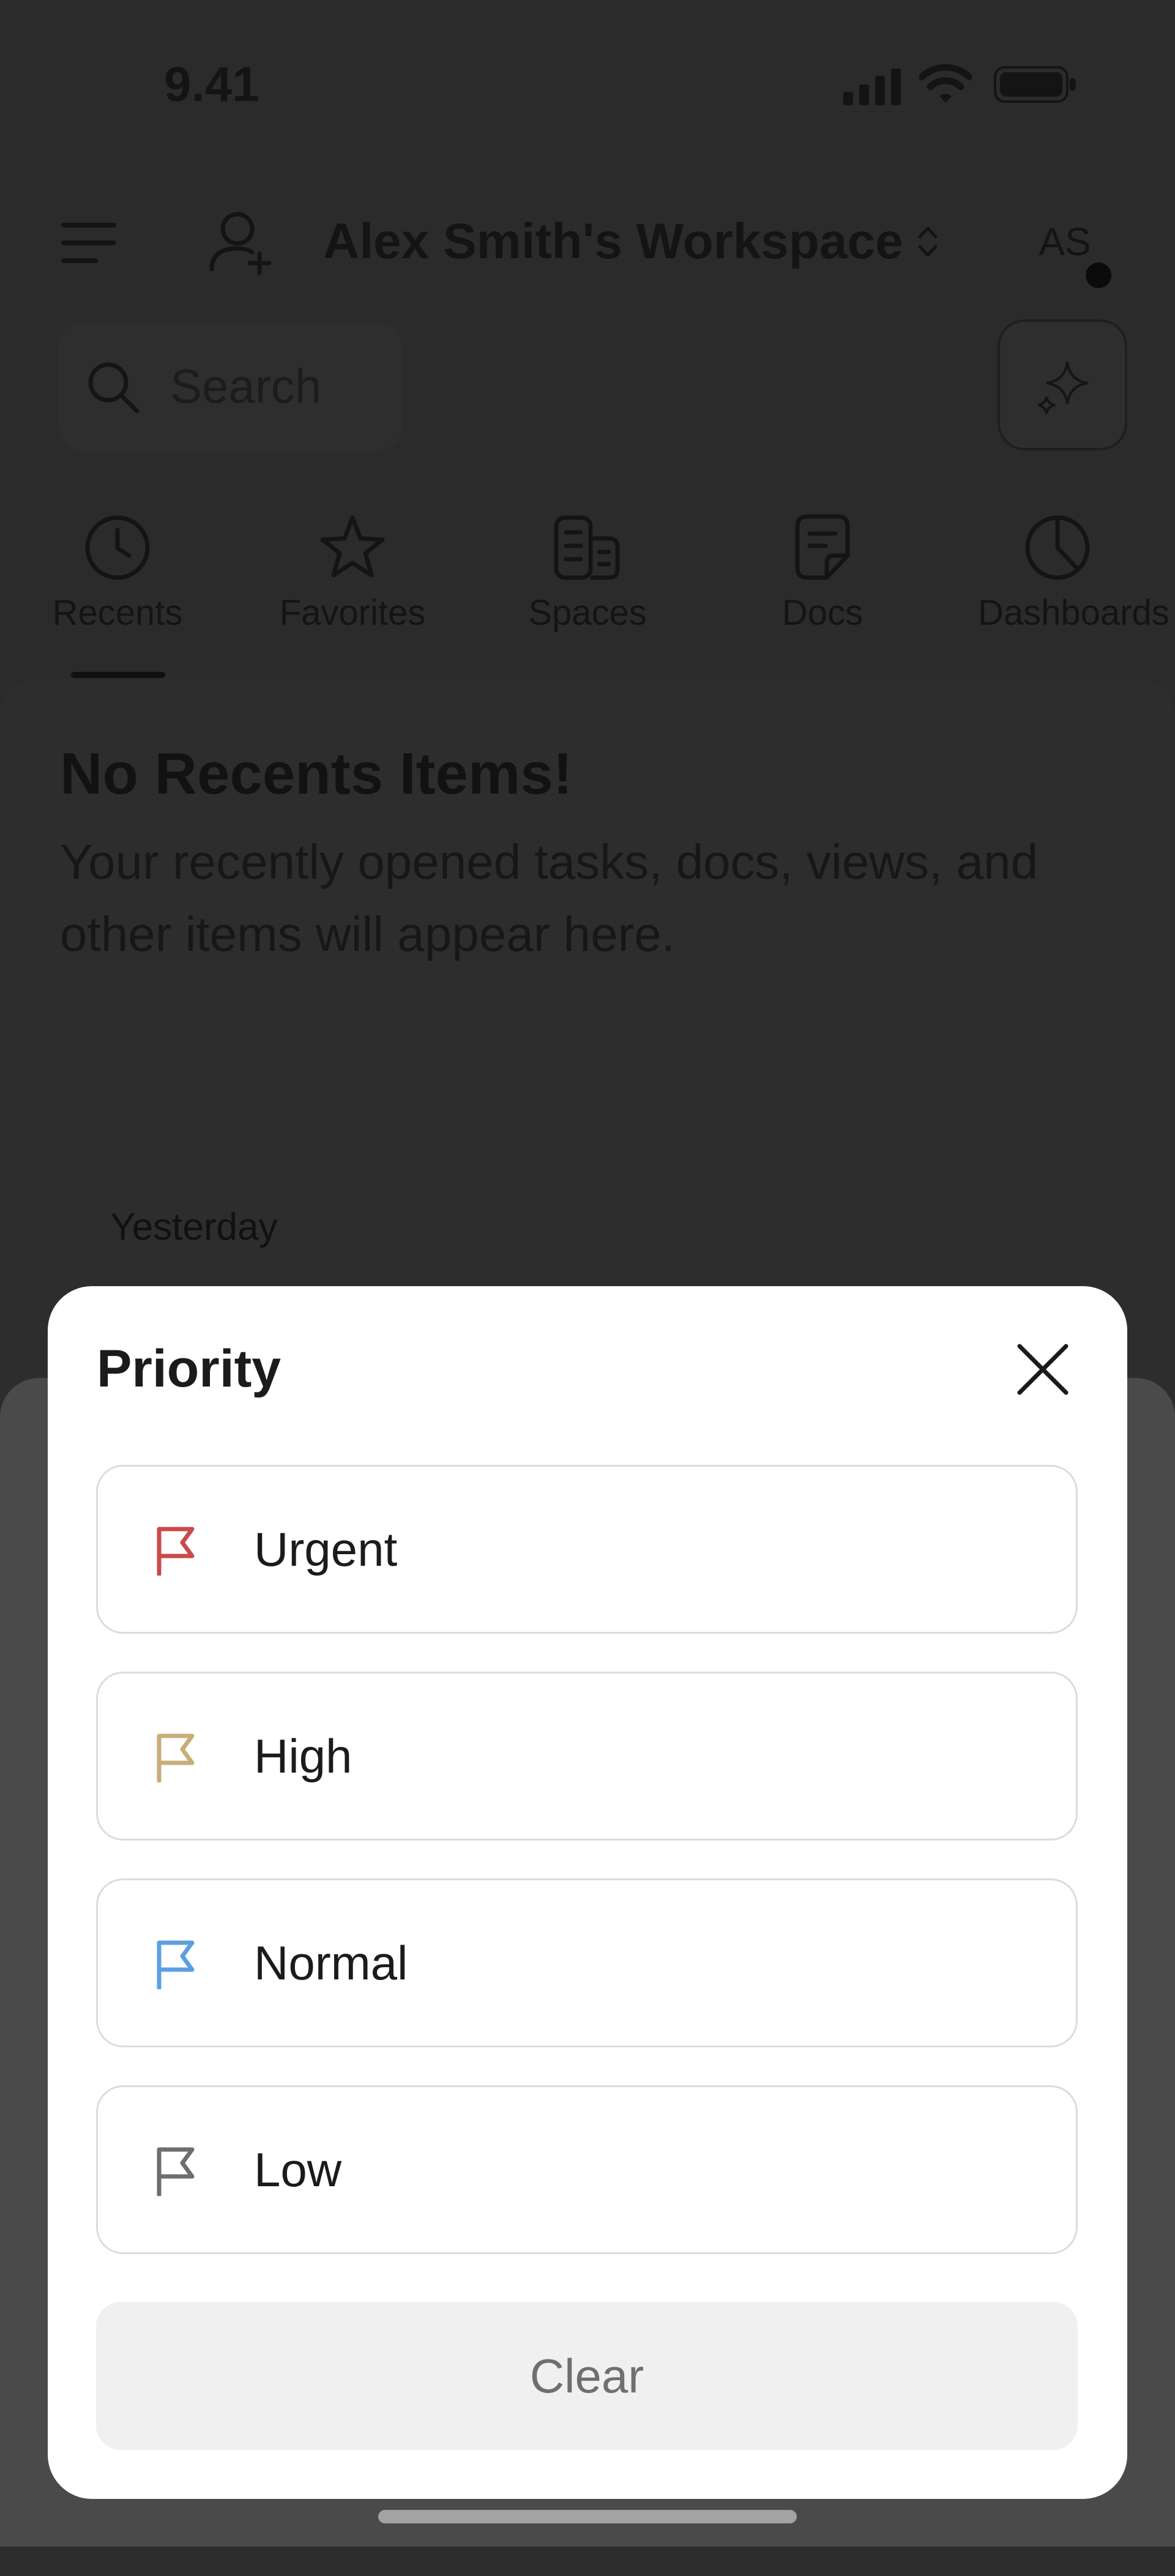 Image resolution: width=1175 pixels, height=2576 pixels. What do you see at coordinates (587, 1757) in the screenshot?
I see `priority-option-high: High` at bounding box center [587, 1757].